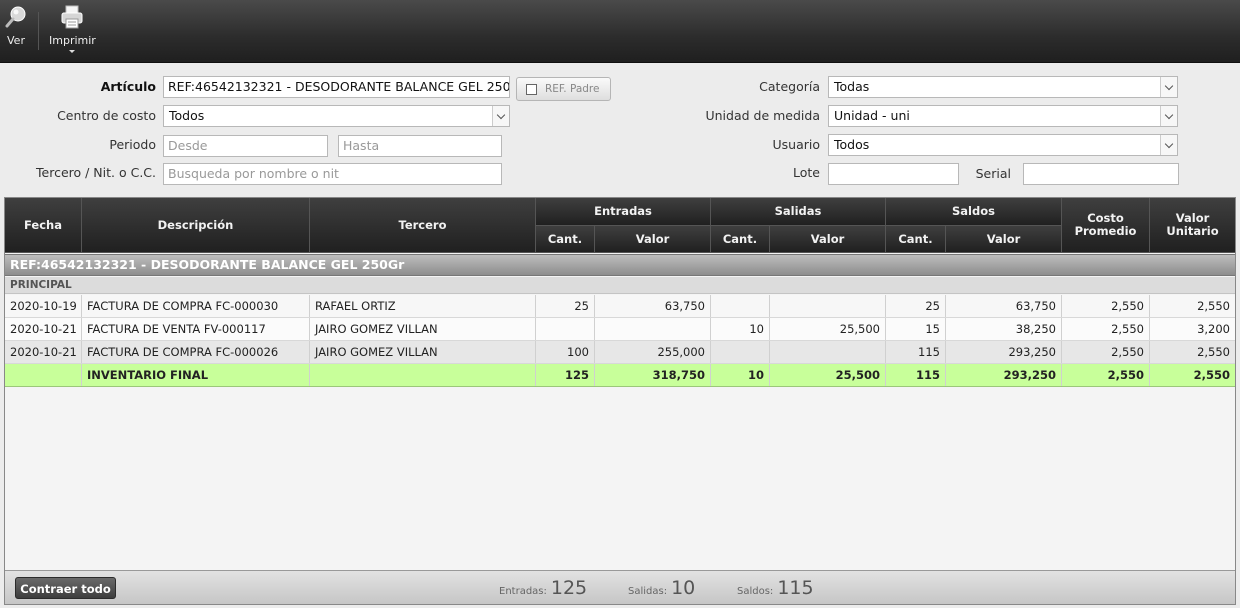 Image resolution: width=1240 pixels, height=608 pixels. Describe the element at coordinates (569, 588) in the screenshot. I see `summary-entradas-value: 125` at that location.